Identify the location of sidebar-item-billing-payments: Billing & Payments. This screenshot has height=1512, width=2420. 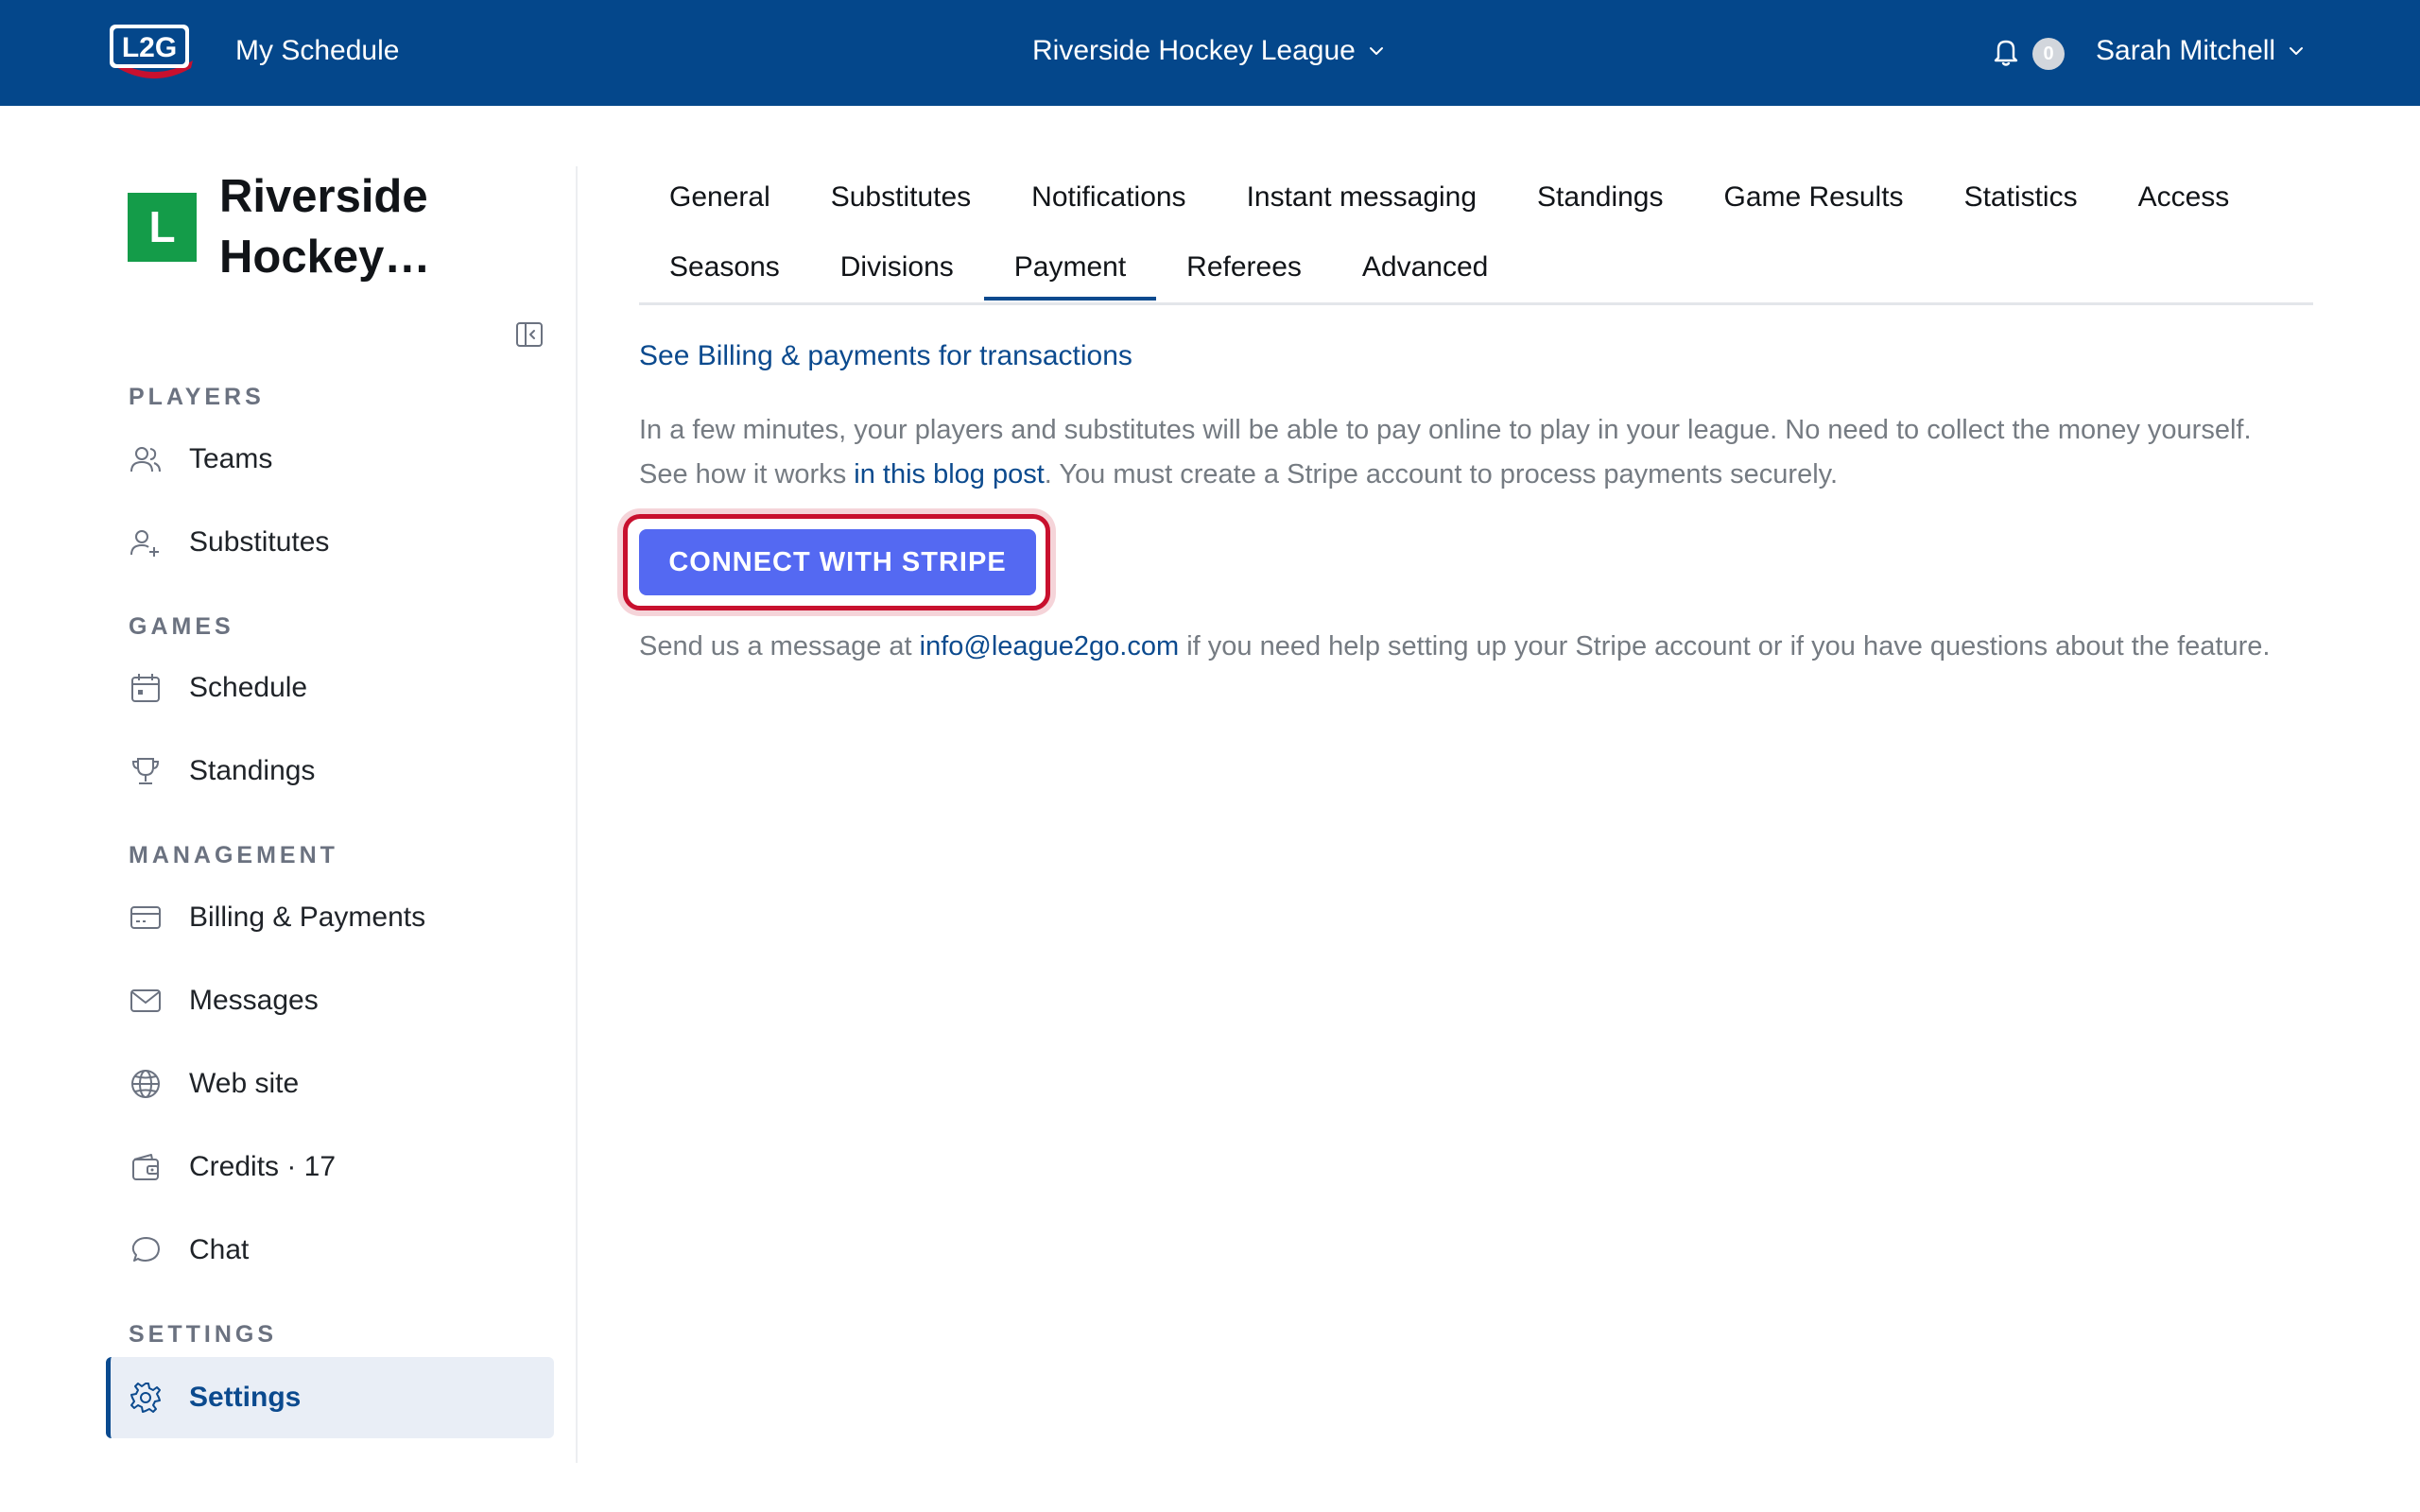
(330, 917).